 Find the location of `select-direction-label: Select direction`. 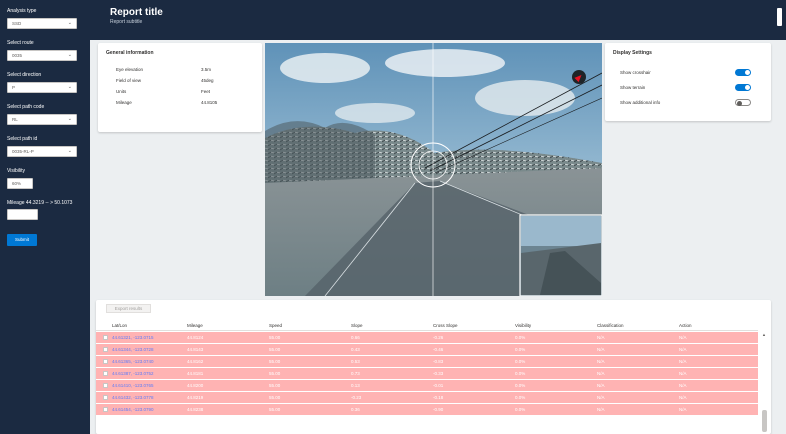

select-direction-label: Select direction is located at coordinates (24, 75).